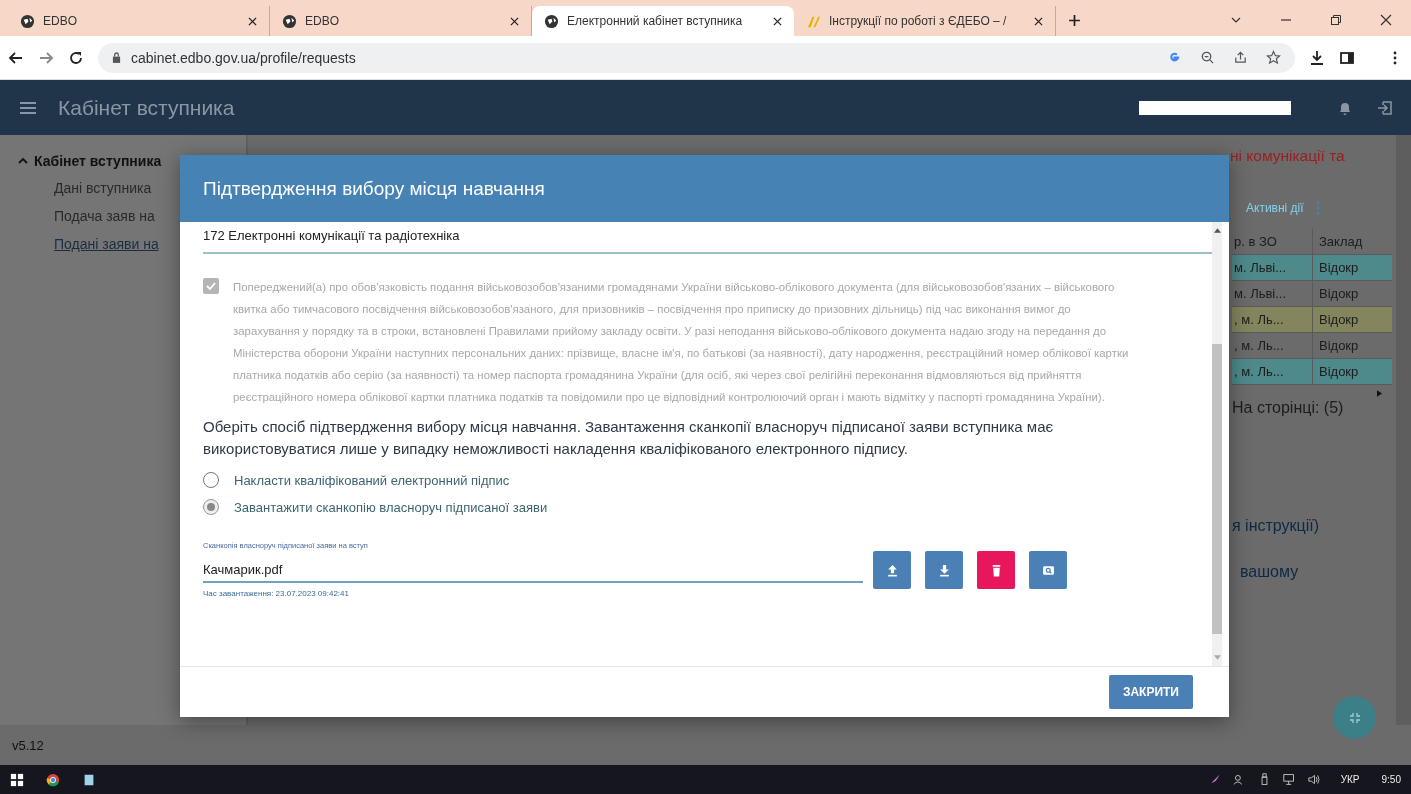 The width and height of the screenshot is (1411, 794). What do you see at coordinates (1336, 20) in the screenshot?
I see `restore-icon` at bounding box center [1336, 20].